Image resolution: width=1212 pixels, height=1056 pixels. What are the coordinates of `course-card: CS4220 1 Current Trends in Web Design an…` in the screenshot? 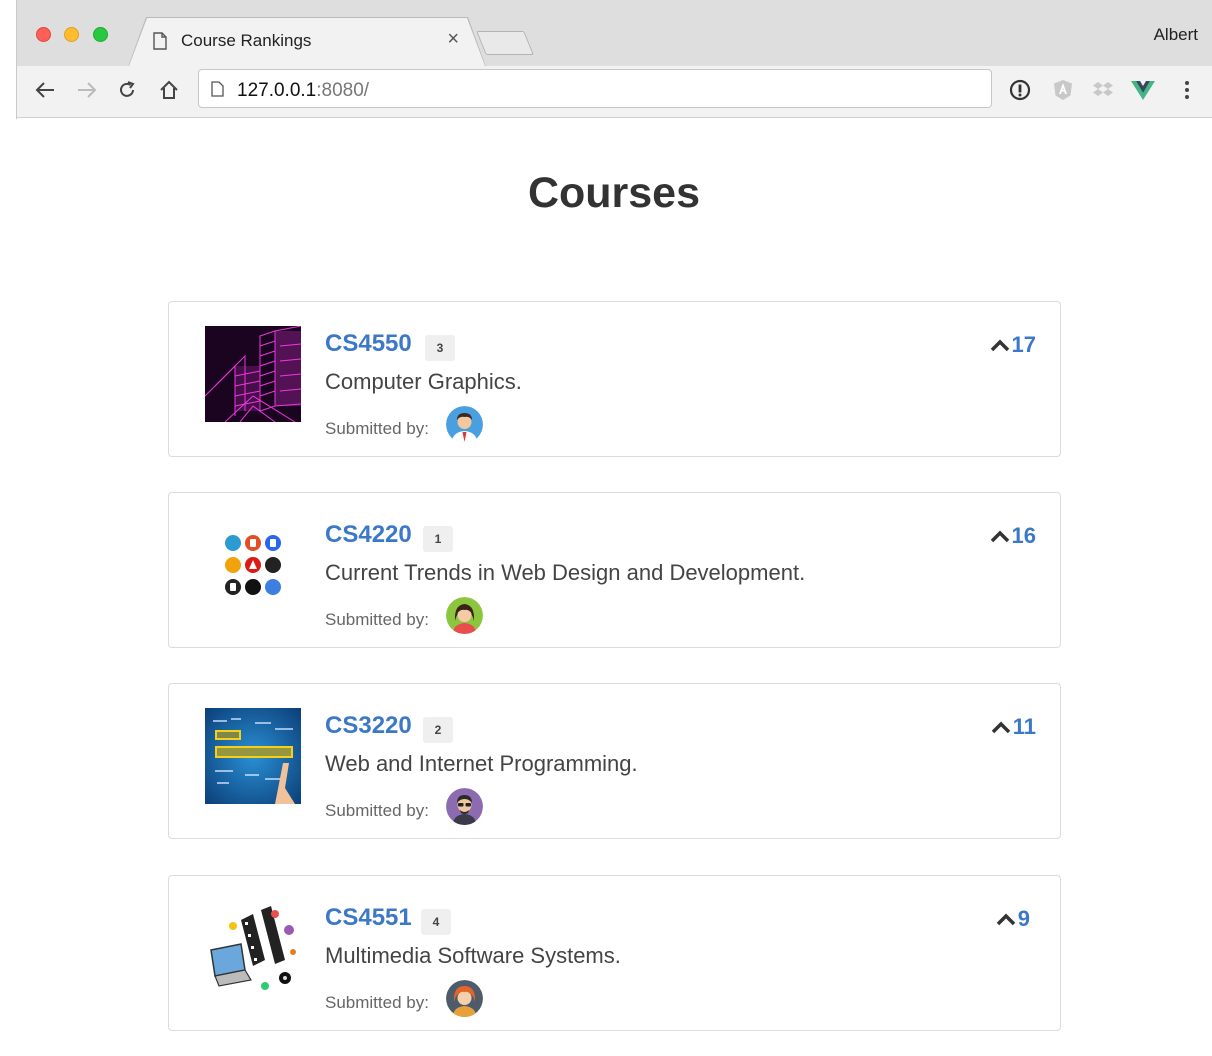 It's located at (614, 570).